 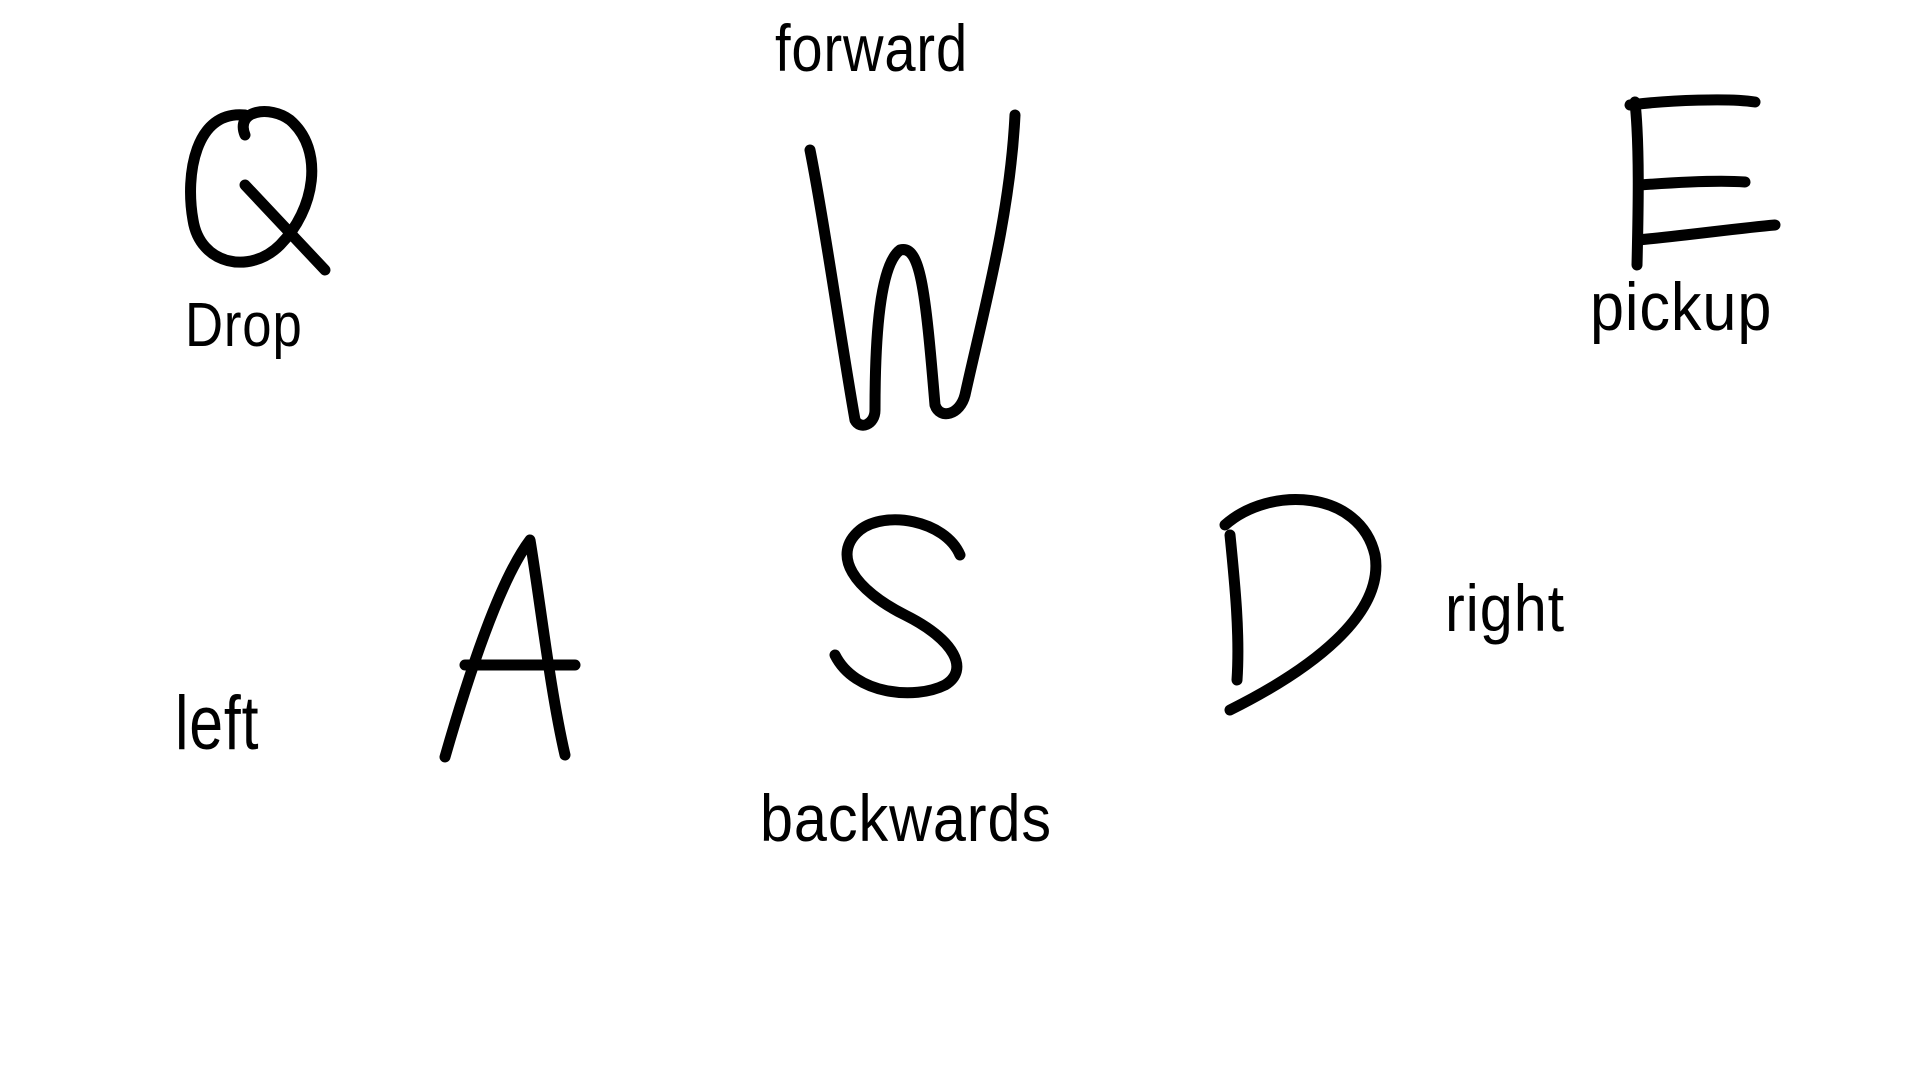 What do you see at coordinates (906, 818) in the screenshot?
I see `s-action-label: backwards` at bounding box center [906, 818].